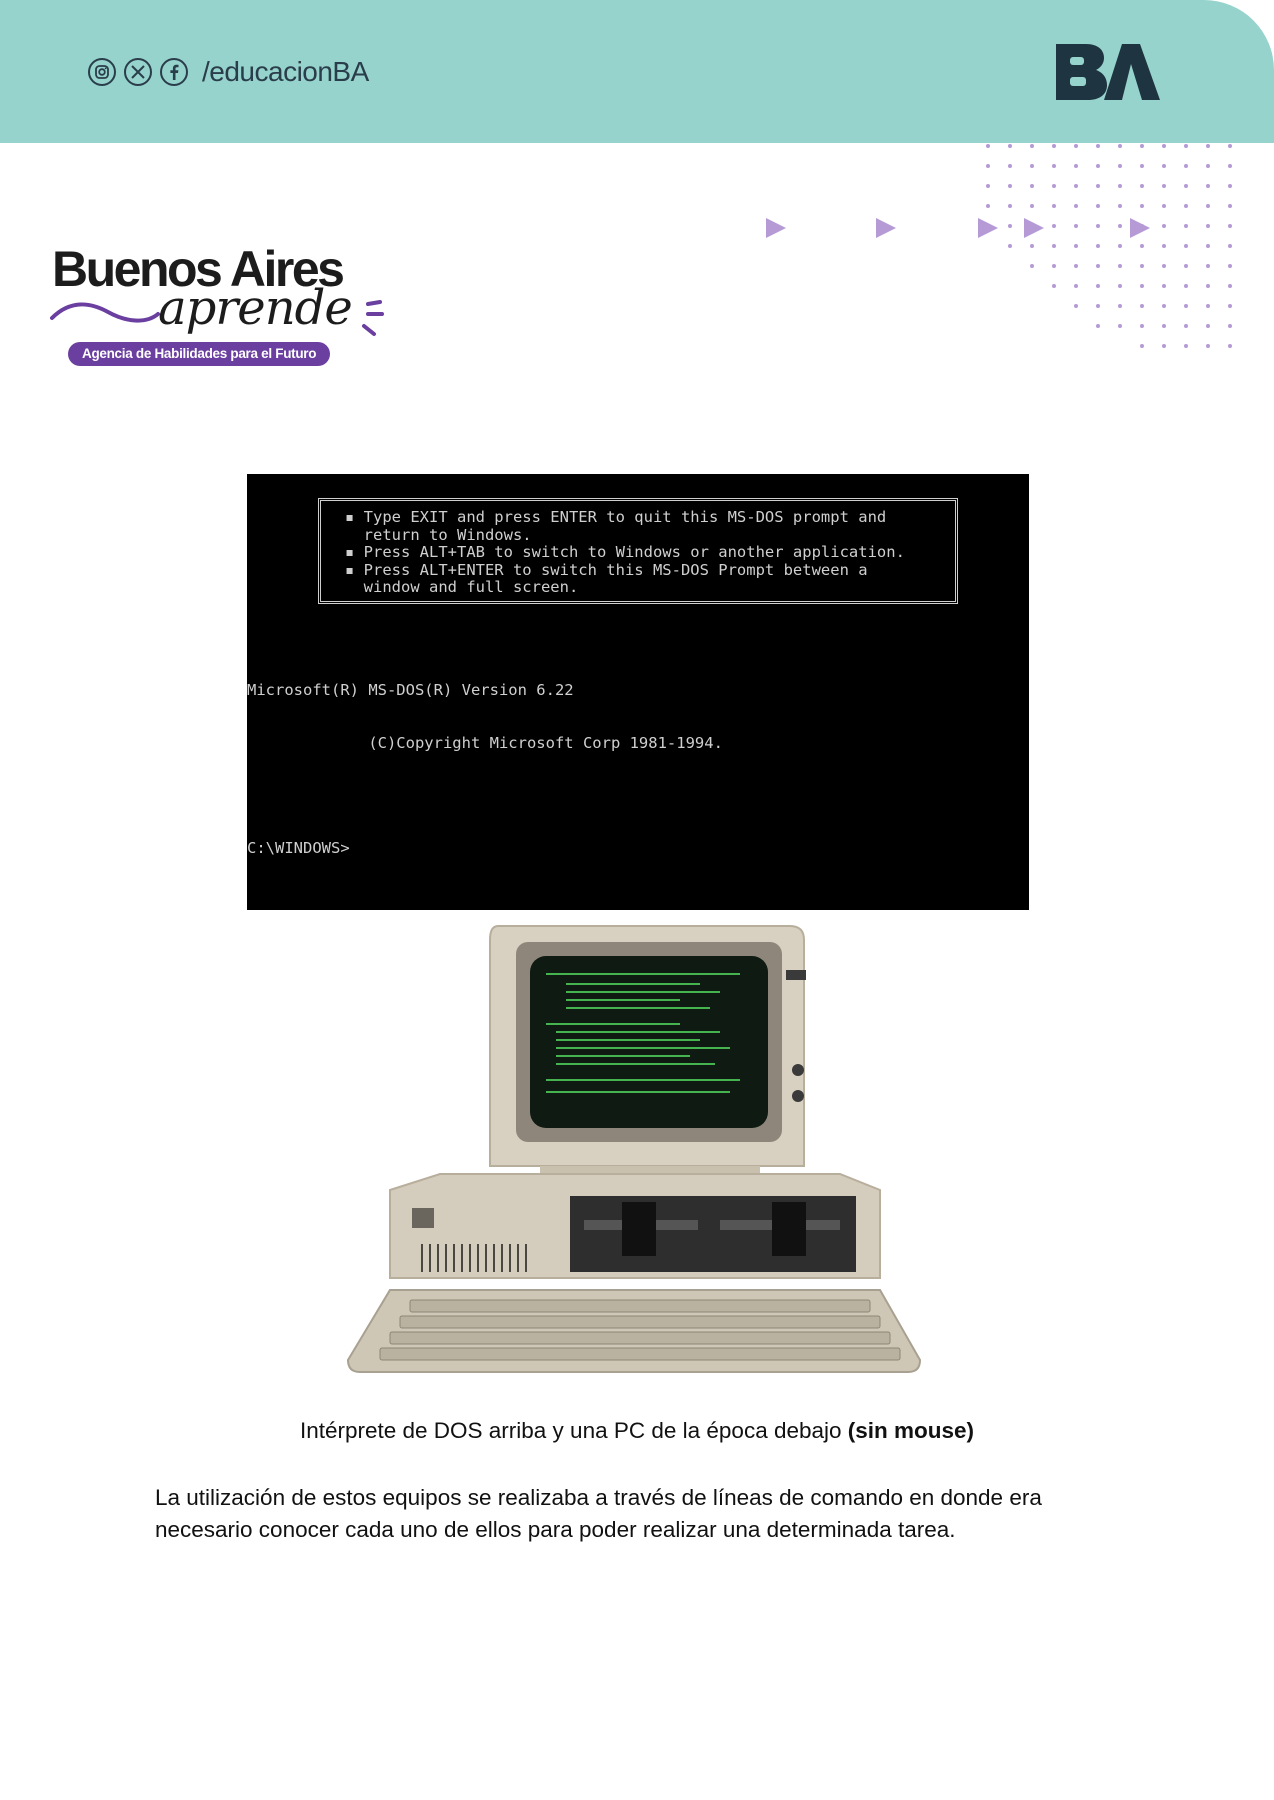  I want to click on msdos-copyright-line: (C)Copyright Microsoft Corp 1981-1994., so click(485, 742).